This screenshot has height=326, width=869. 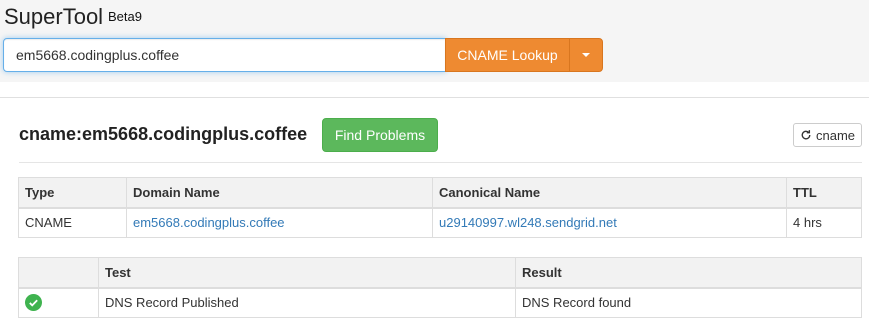 I want to click on cname-lookup-button: CNAME Lookup, so click(x=507, y=55).